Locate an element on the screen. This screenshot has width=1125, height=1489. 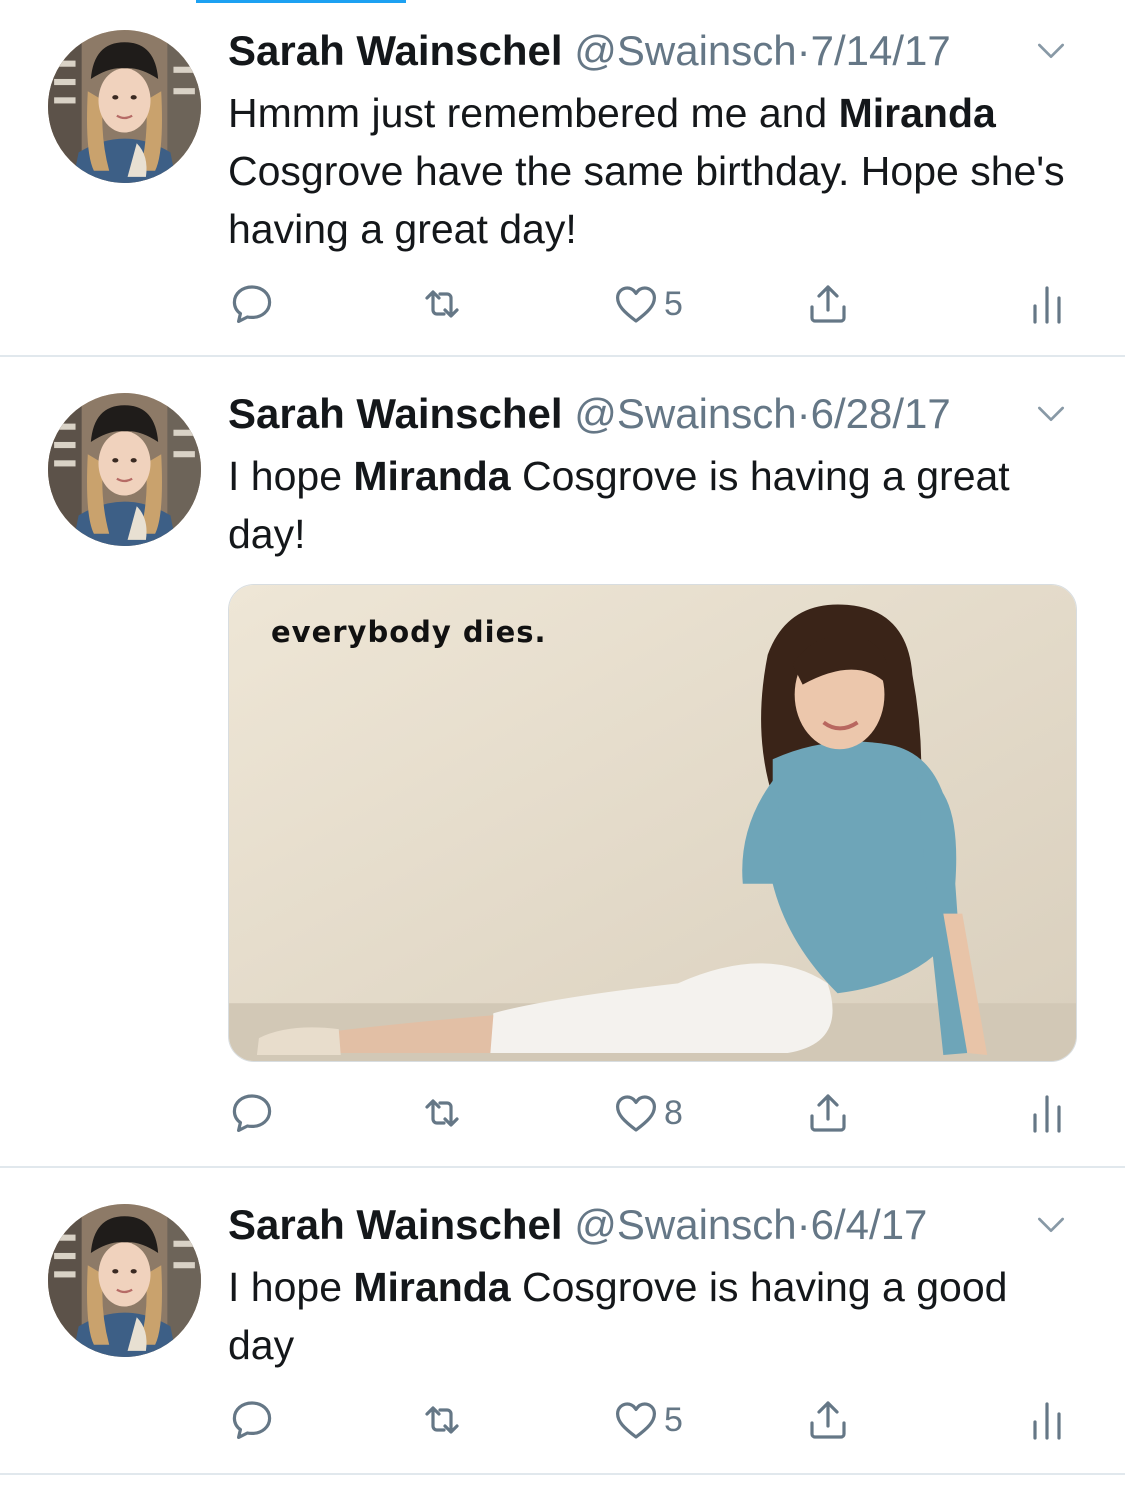
tweet-header: Sarah Wainschel @Swainsch·7/14/17 is located at coordinates (652, 51).